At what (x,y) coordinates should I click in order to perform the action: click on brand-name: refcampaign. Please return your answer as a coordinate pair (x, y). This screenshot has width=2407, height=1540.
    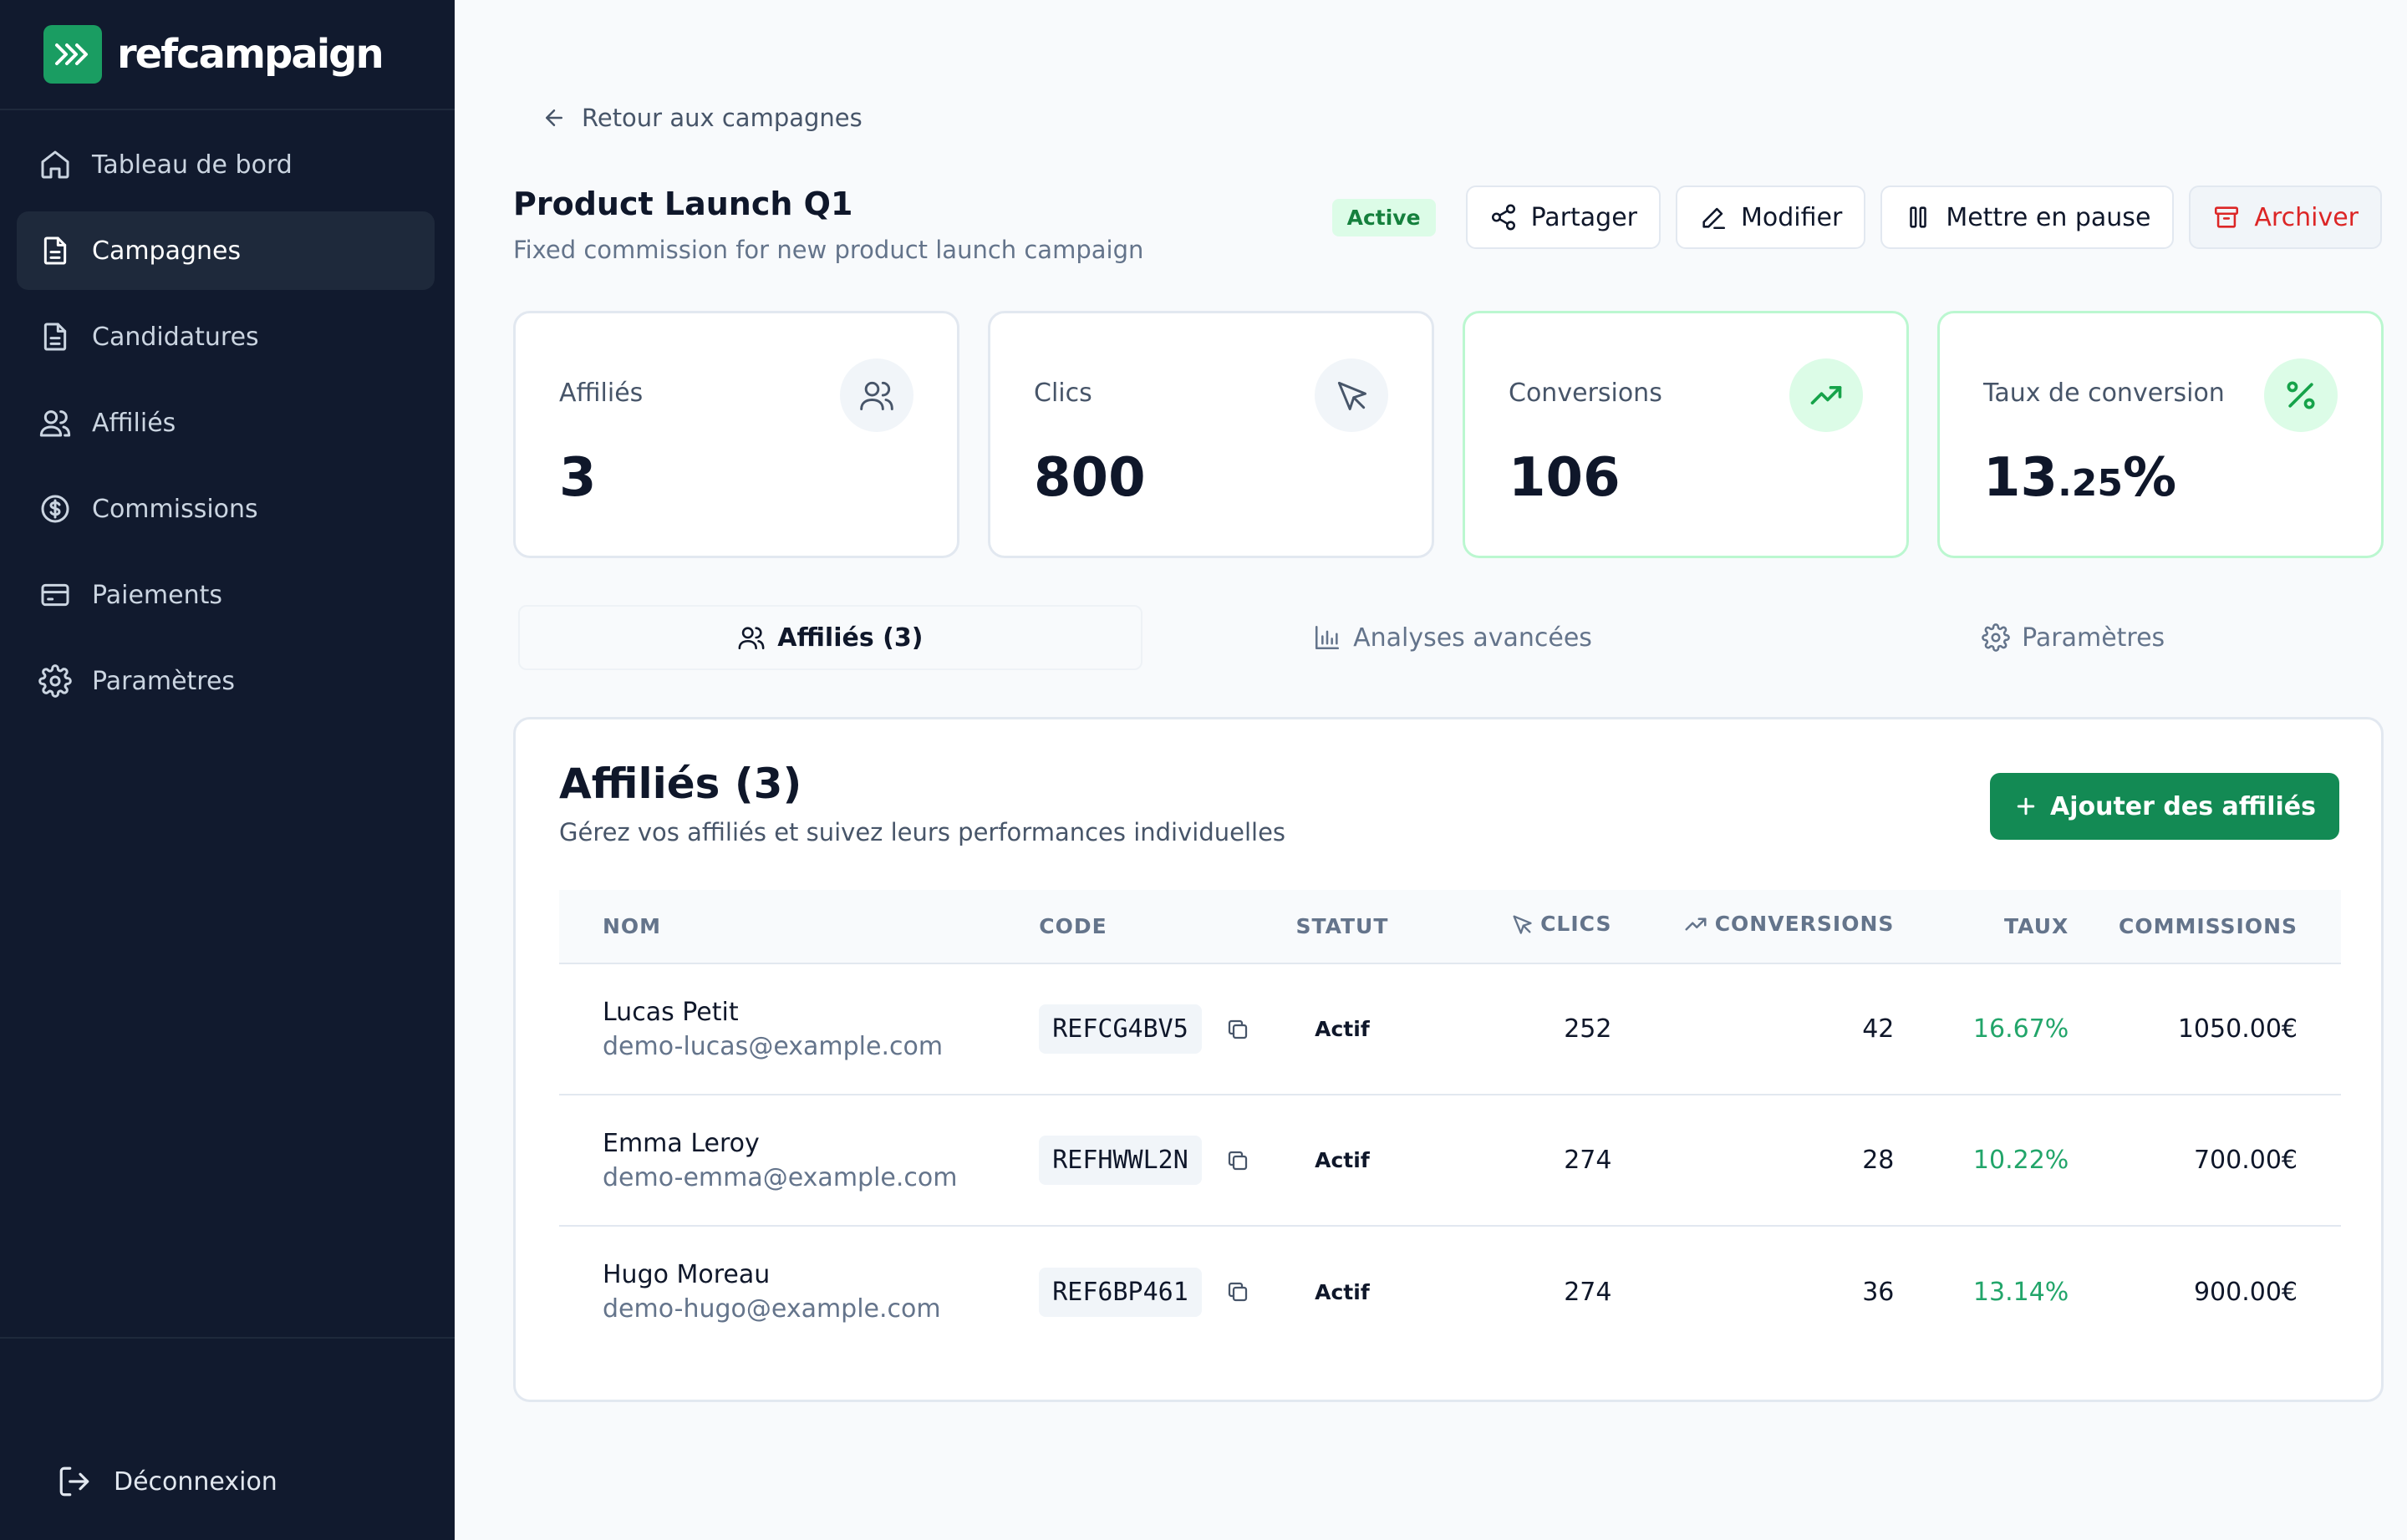
    Looking at the image, I should click on (250, 54).